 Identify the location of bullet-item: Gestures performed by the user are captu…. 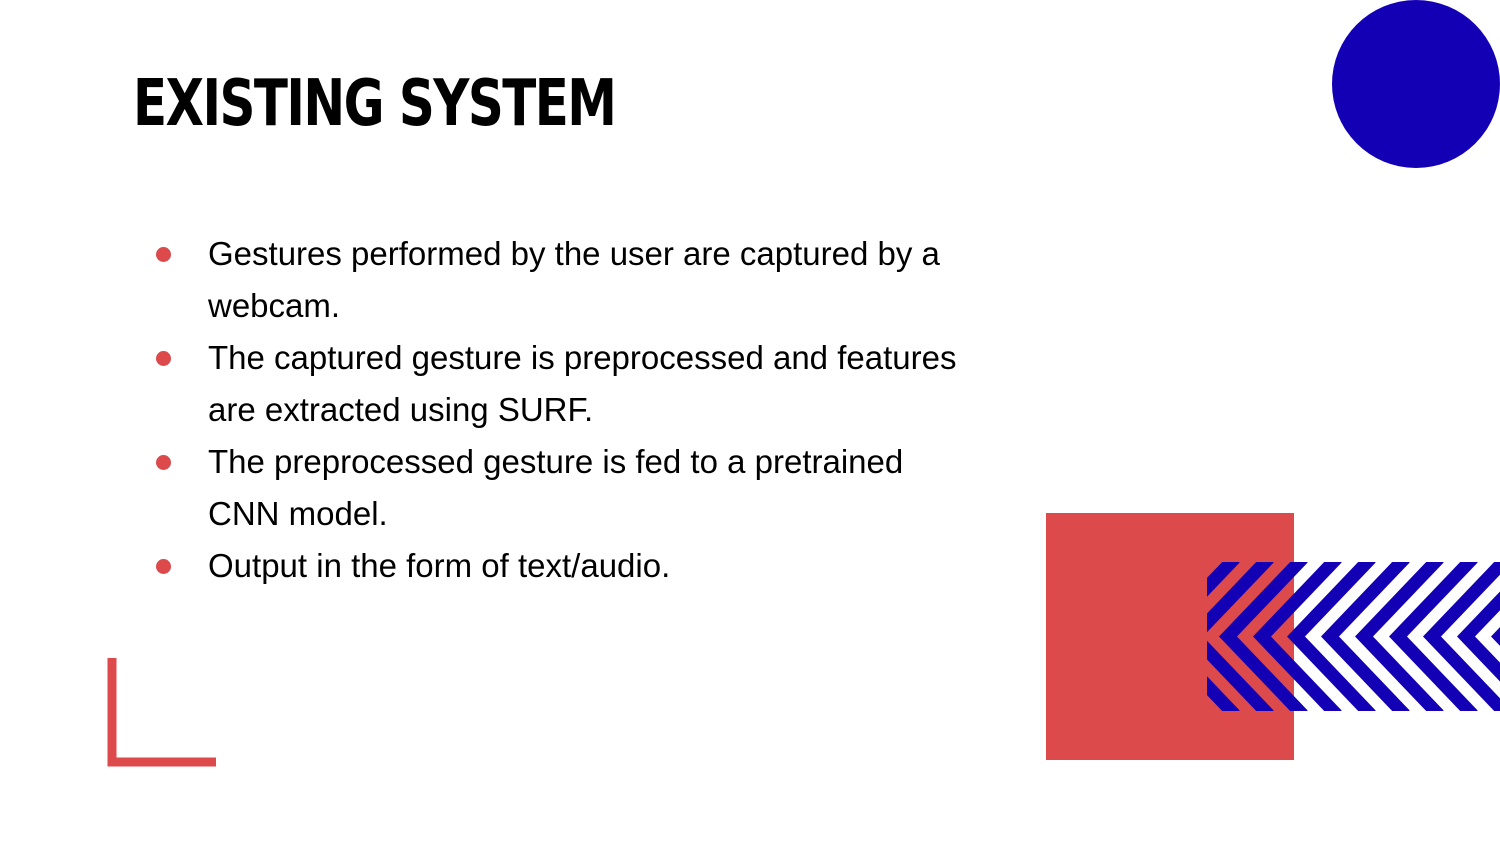
(565, 280).